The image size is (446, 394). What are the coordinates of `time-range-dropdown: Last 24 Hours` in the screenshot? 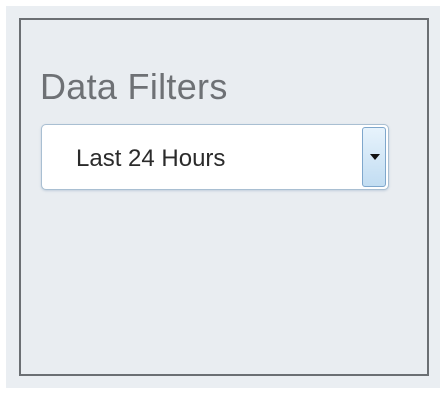 It's located at (215, 157).